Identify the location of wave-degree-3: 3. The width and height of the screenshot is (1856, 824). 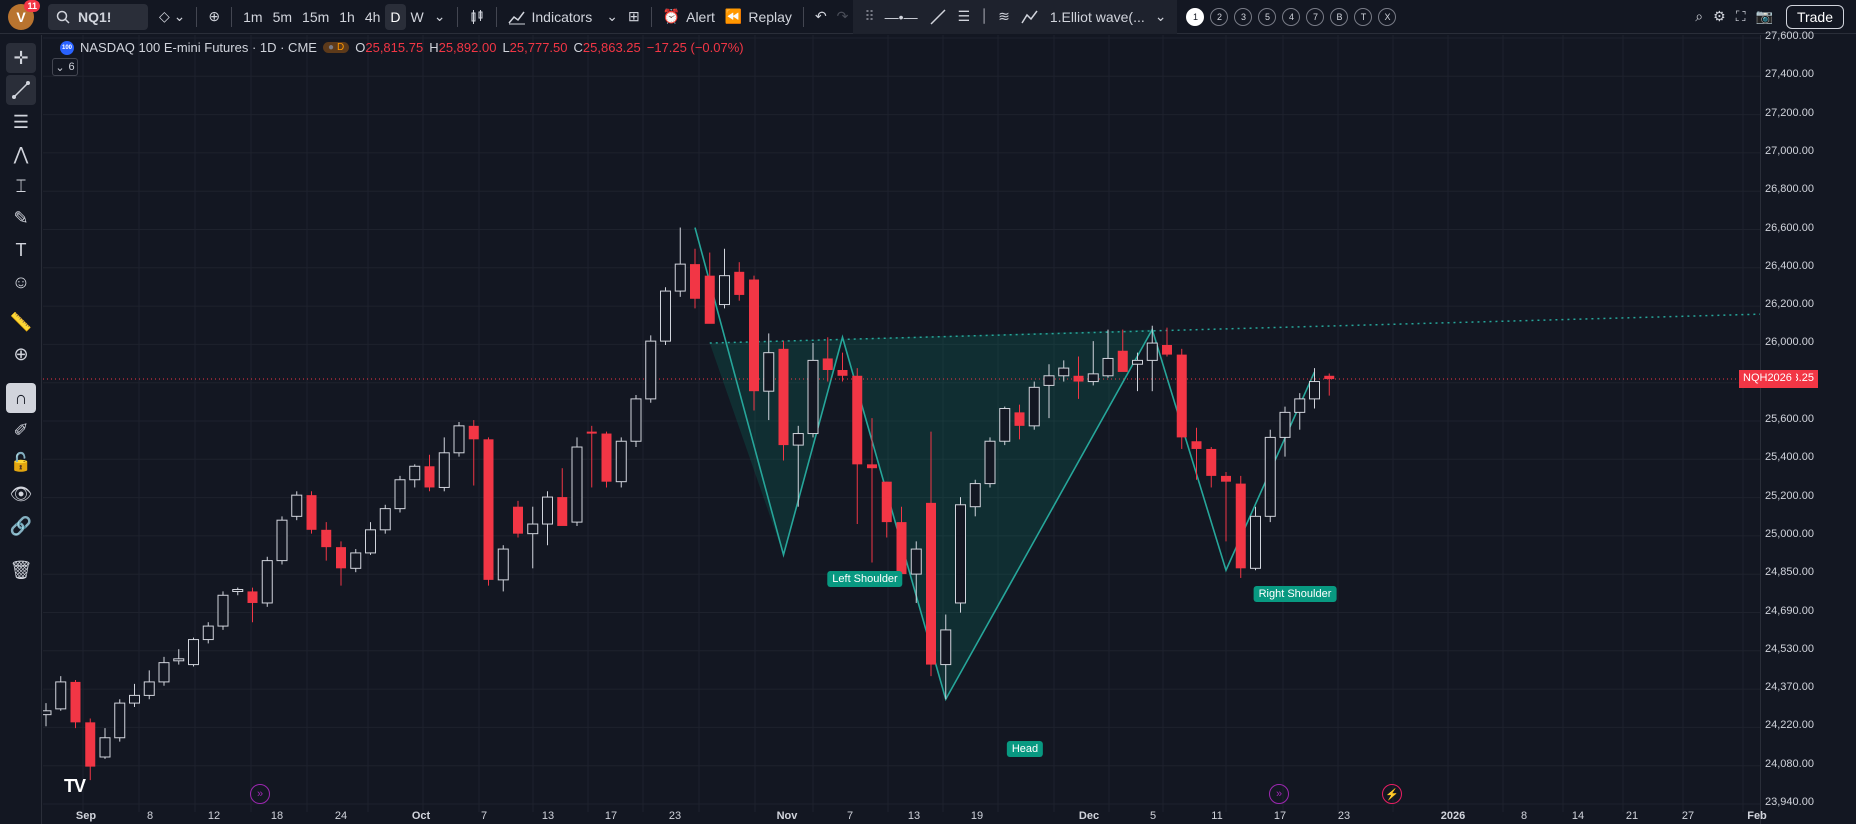
(1243, 16).